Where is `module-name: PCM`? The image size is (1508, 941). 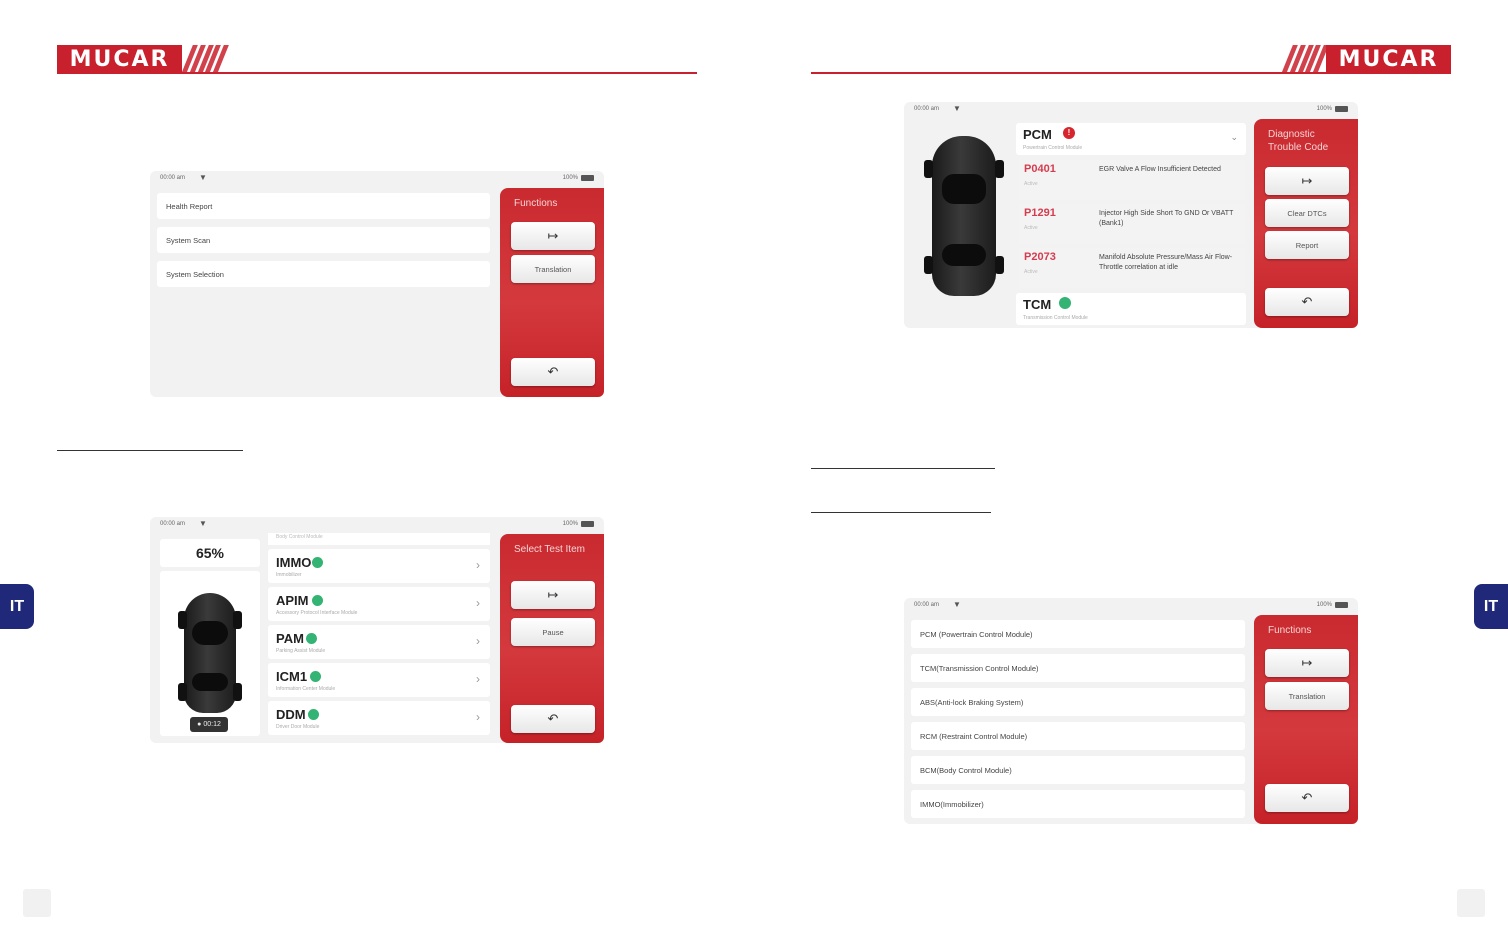 module-name: PCM is located at coordinates (1037, 134).